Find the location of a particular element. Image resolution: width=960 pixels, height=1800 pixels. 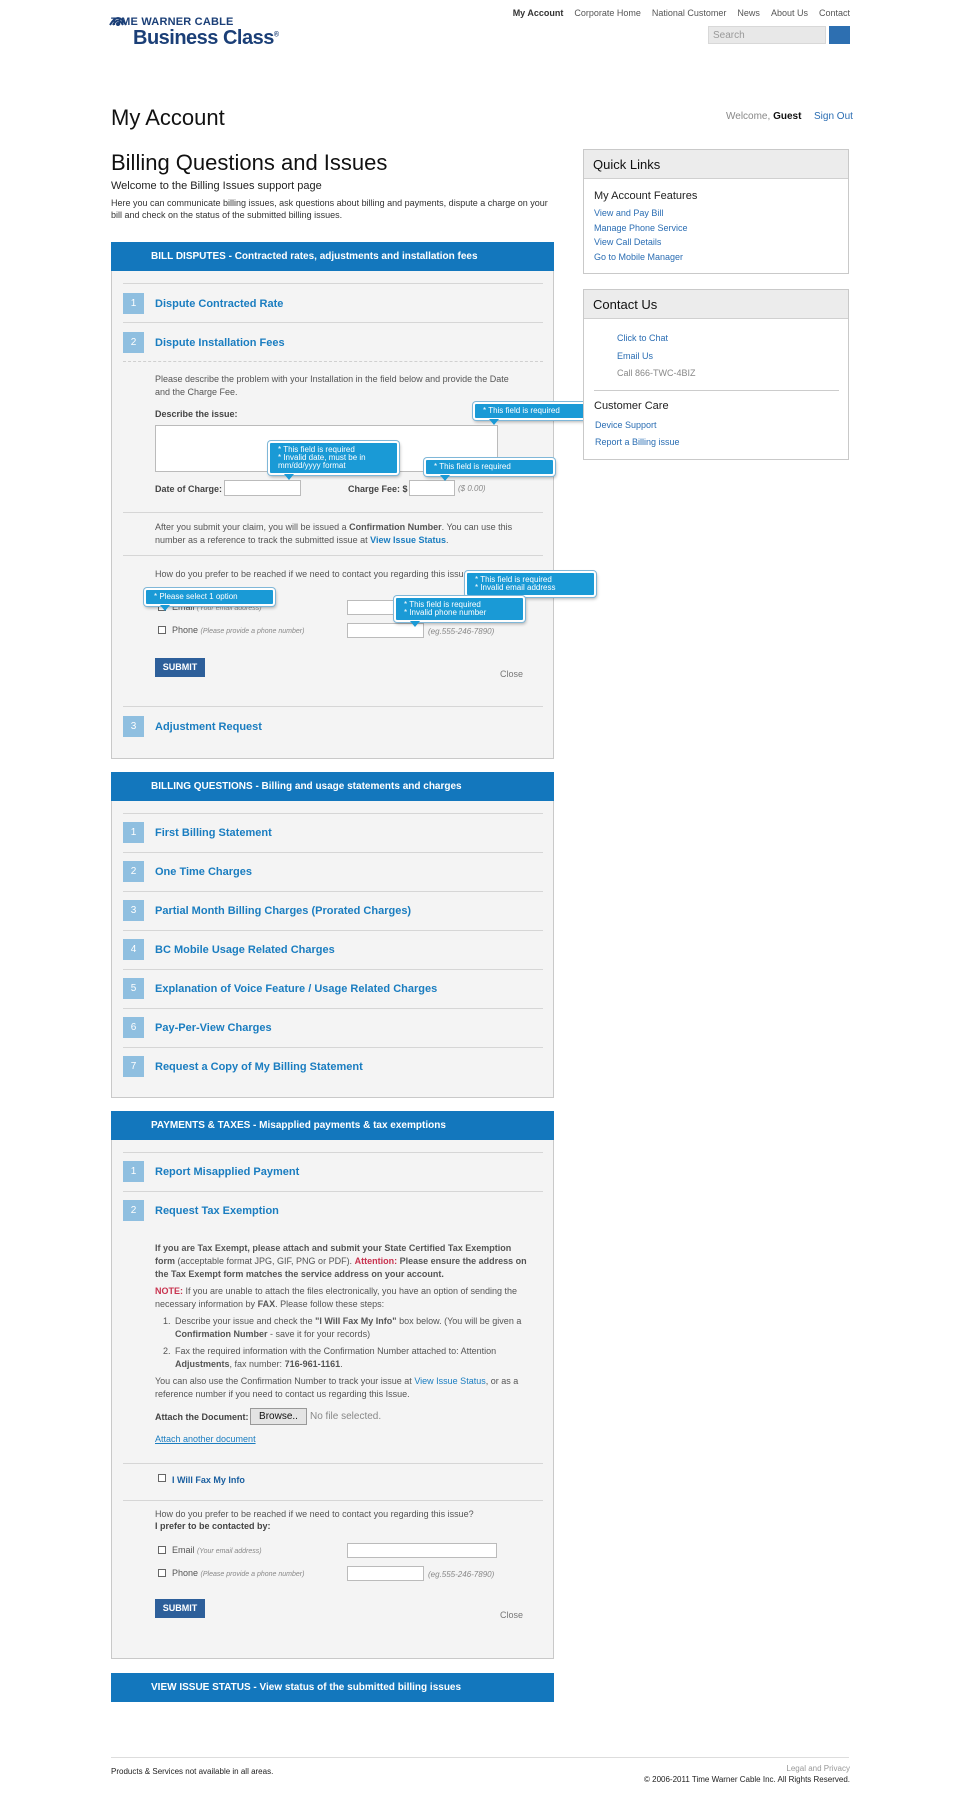

nav-national-customer: National Customer is located at coordinates (689, 13).